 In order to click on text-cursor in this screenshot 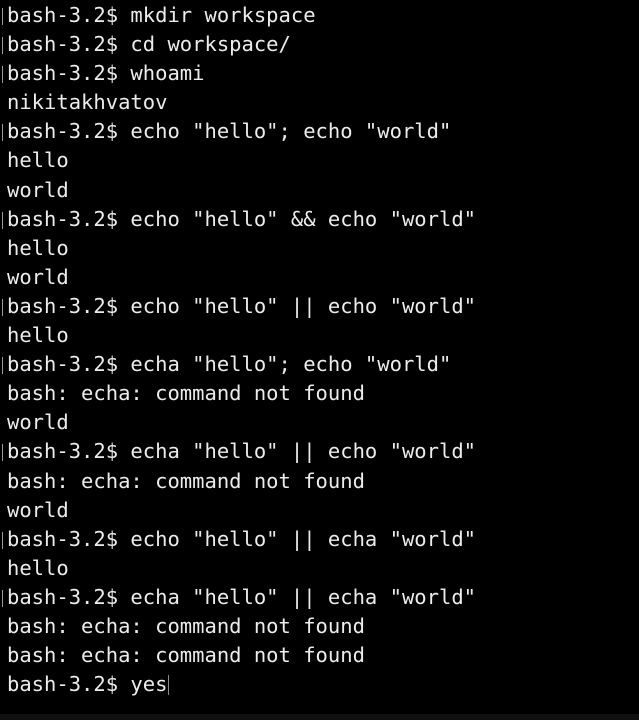, I will do `click(169, 685)`.